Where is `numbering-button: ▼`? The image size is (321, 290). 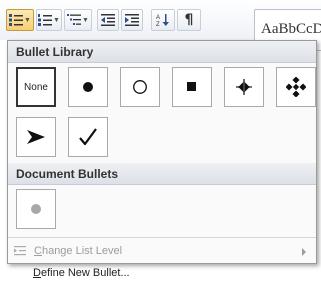
numbering-button: ▼ is located at coordinates (49, 20).